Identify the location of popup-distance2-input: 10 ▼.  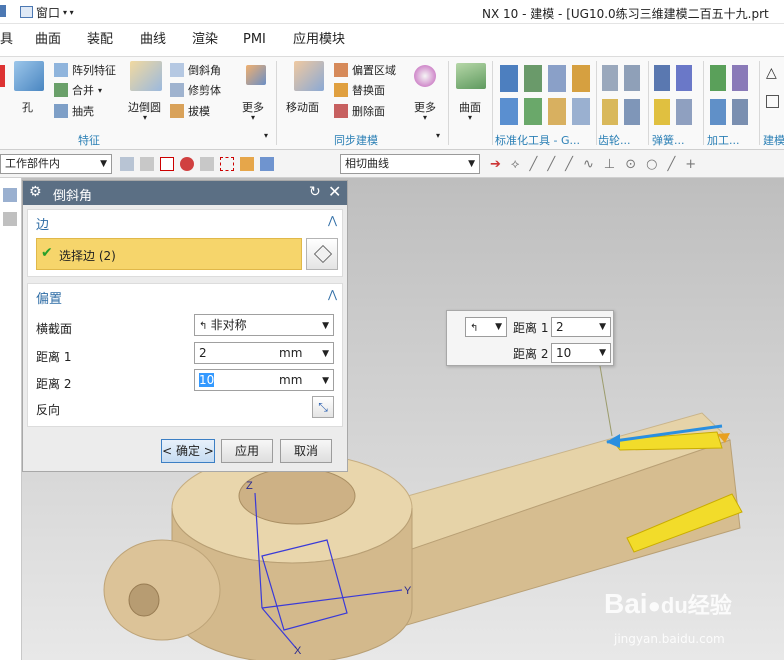
(581, 353).